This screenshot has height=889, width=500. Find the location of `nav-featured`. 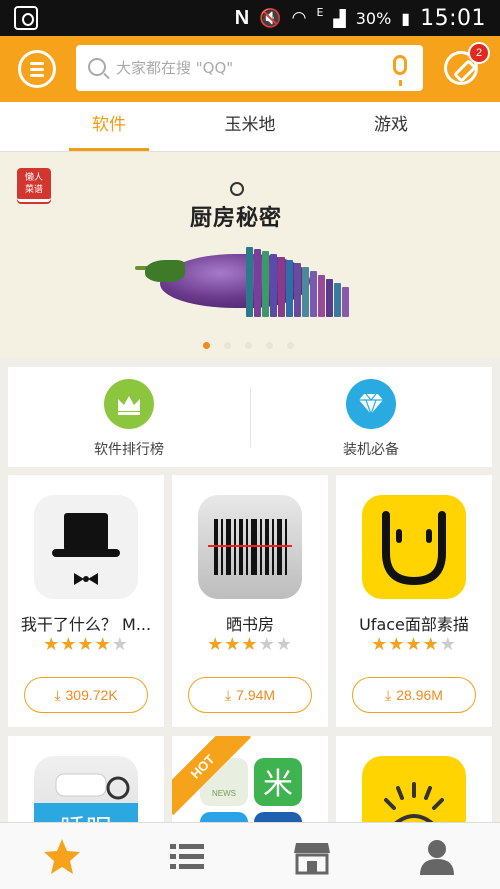

nav-featured is located at coordinates (62, 857).